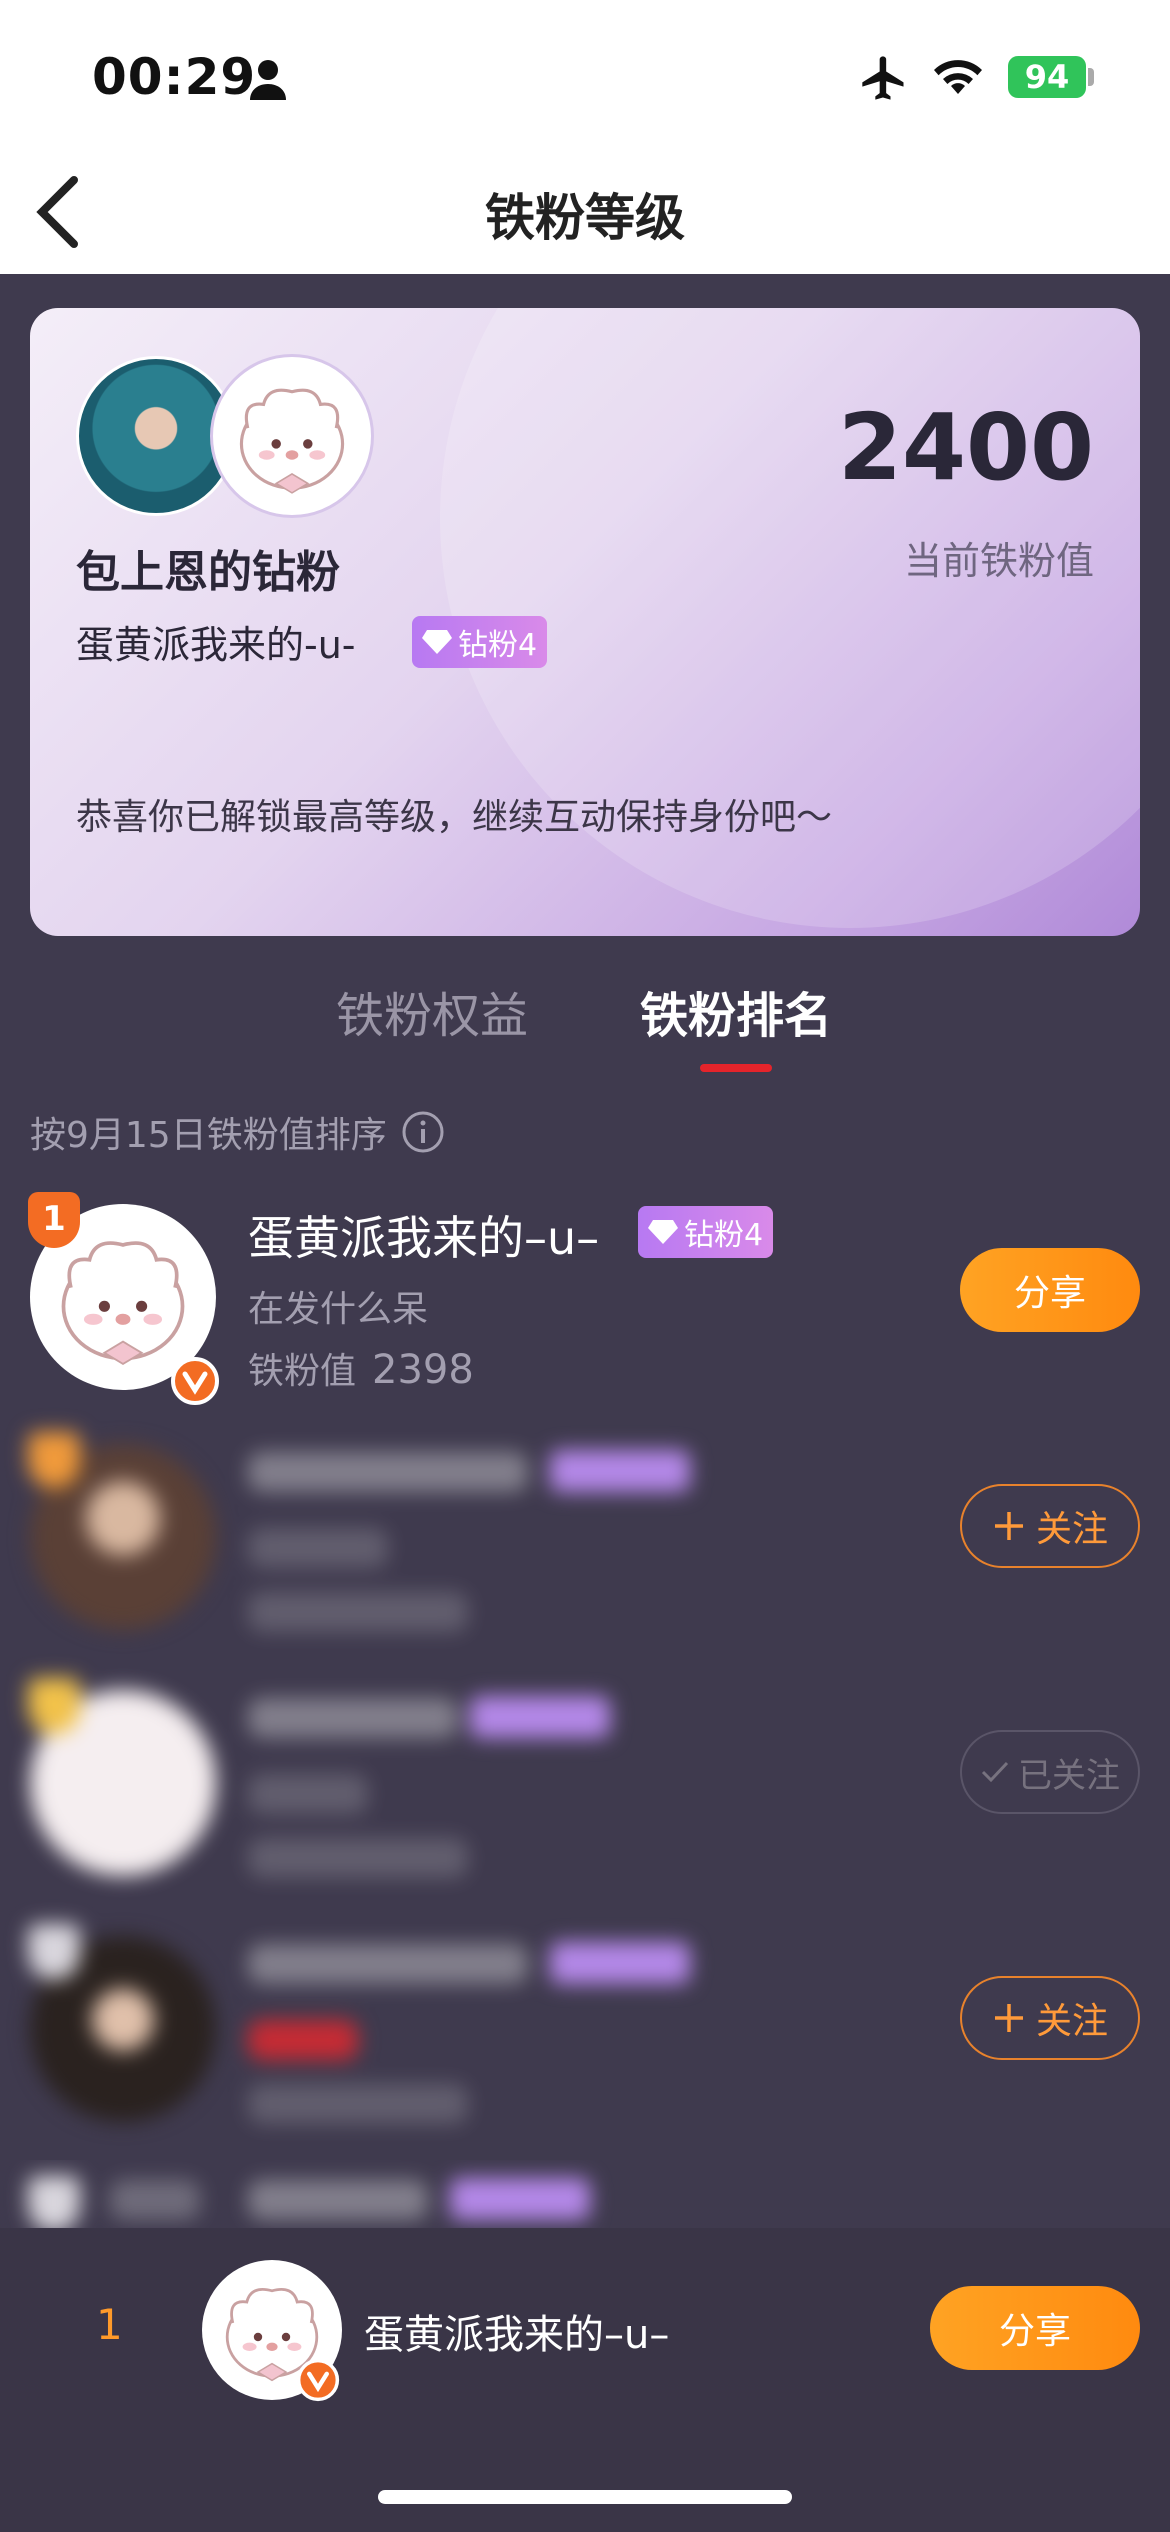  Describe the element at coordinates (423, 1370) in the screenshot. I see `fan-value-number: 2398` at that location.